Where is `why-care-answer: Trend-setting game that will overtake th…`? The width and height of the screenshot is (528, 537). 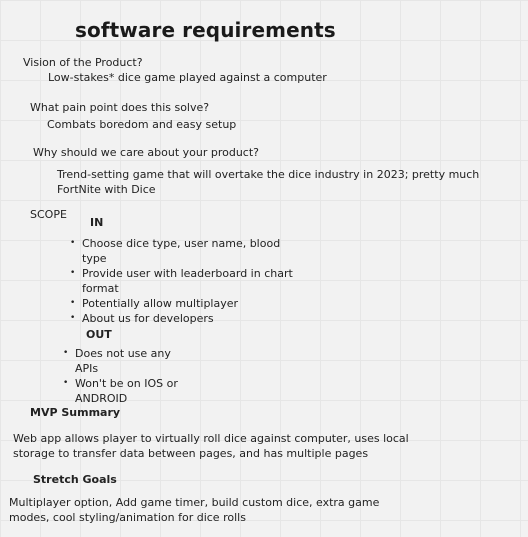
why-care-answer: Trend-setting game that will overtake th… is located at coordinates (268, 182).